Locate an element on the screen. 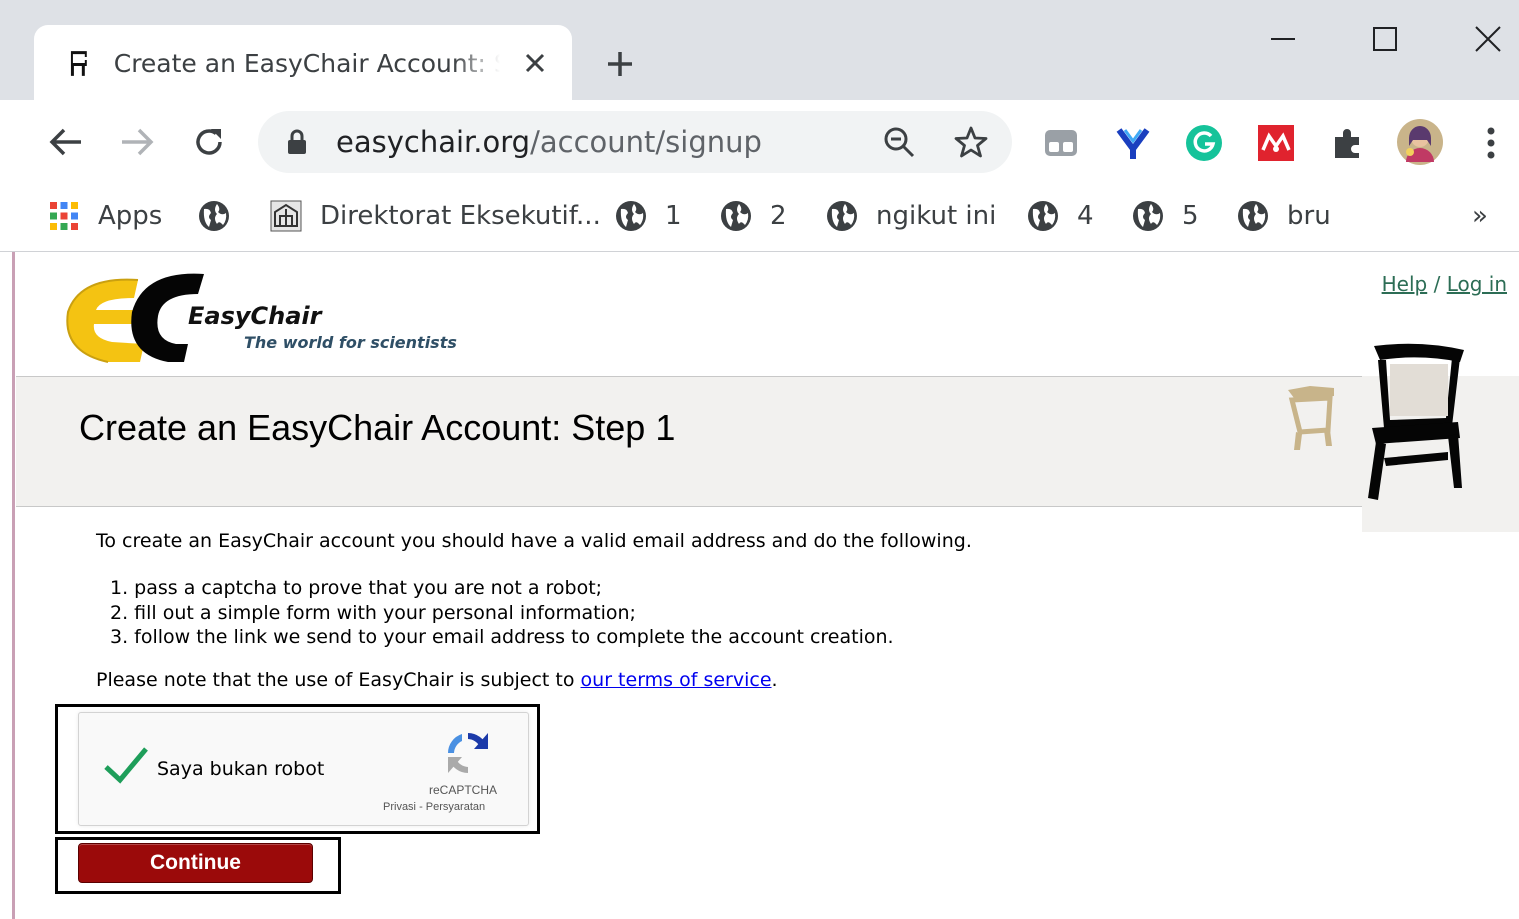 This screenshot has height=919, width=1519. captcha-label: Saya bukan robot is located at coordinates (241, 769).